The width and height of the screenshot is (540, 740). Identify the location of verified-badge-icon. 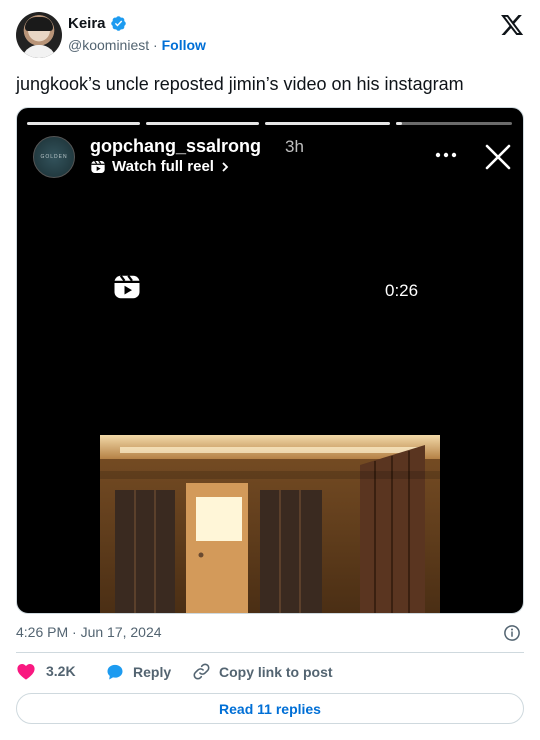
(118, 23).